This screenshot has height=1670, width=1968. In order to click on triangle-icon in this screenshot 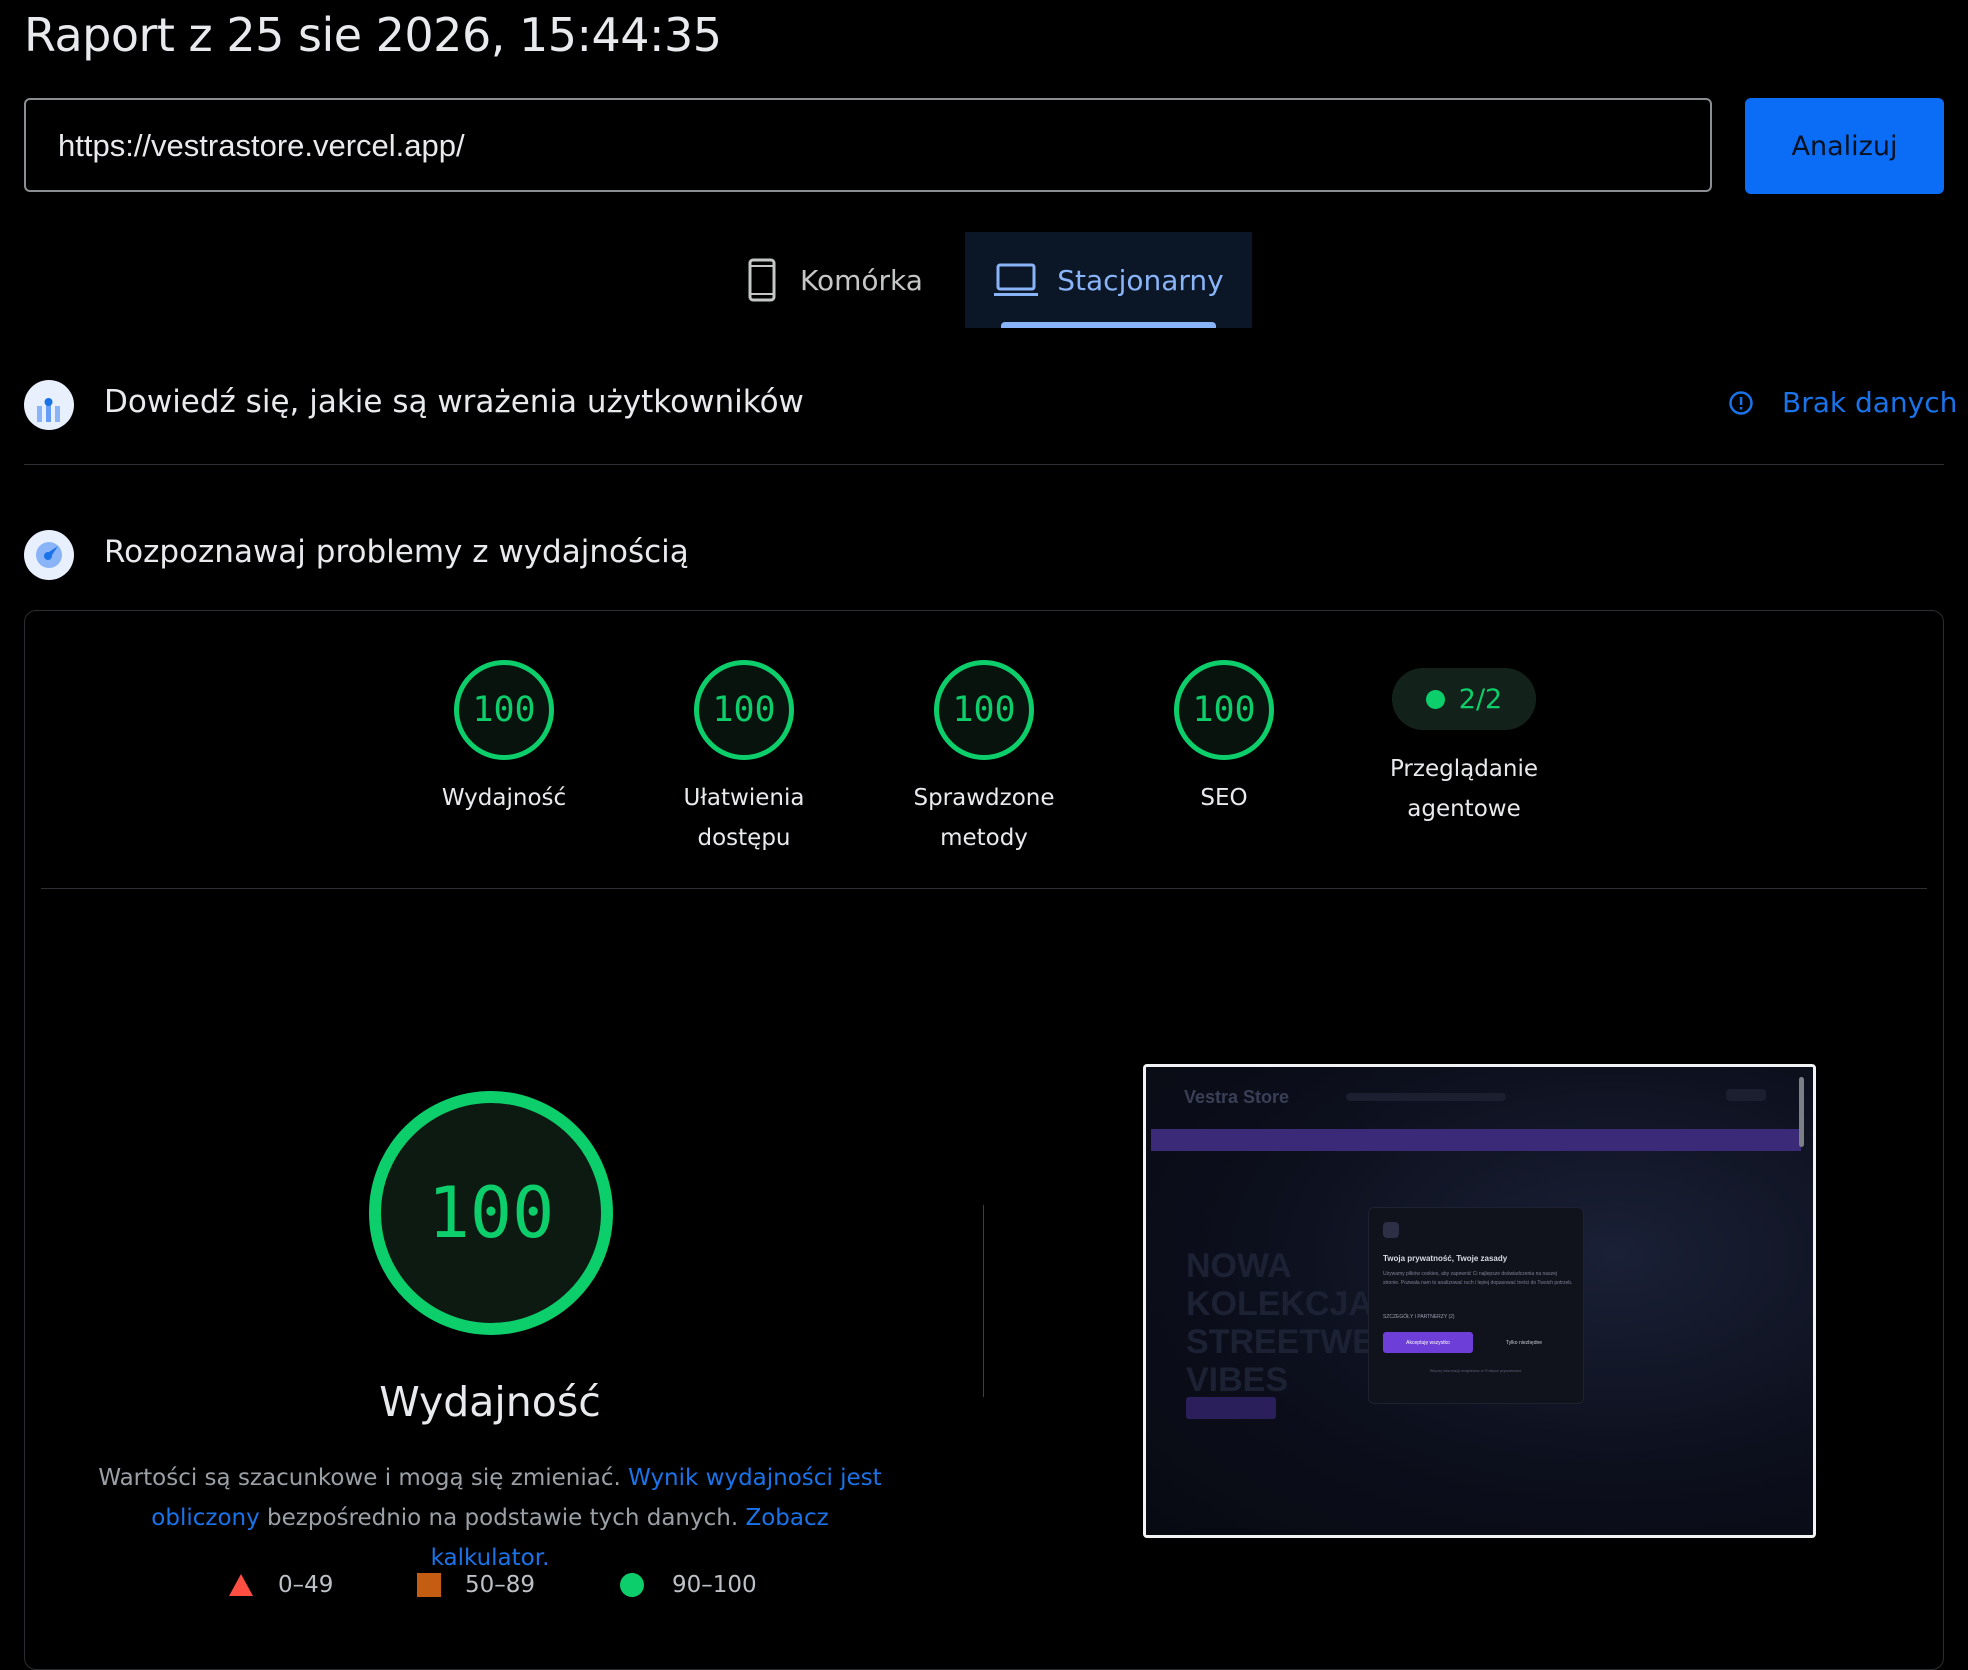, I will do `click(241, 1585)`.